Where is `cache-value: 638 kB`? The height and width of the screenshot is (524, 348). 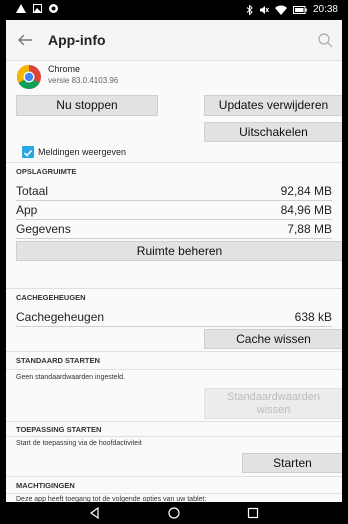
cache-value: 638 kB is located at coordinates (313, 317).